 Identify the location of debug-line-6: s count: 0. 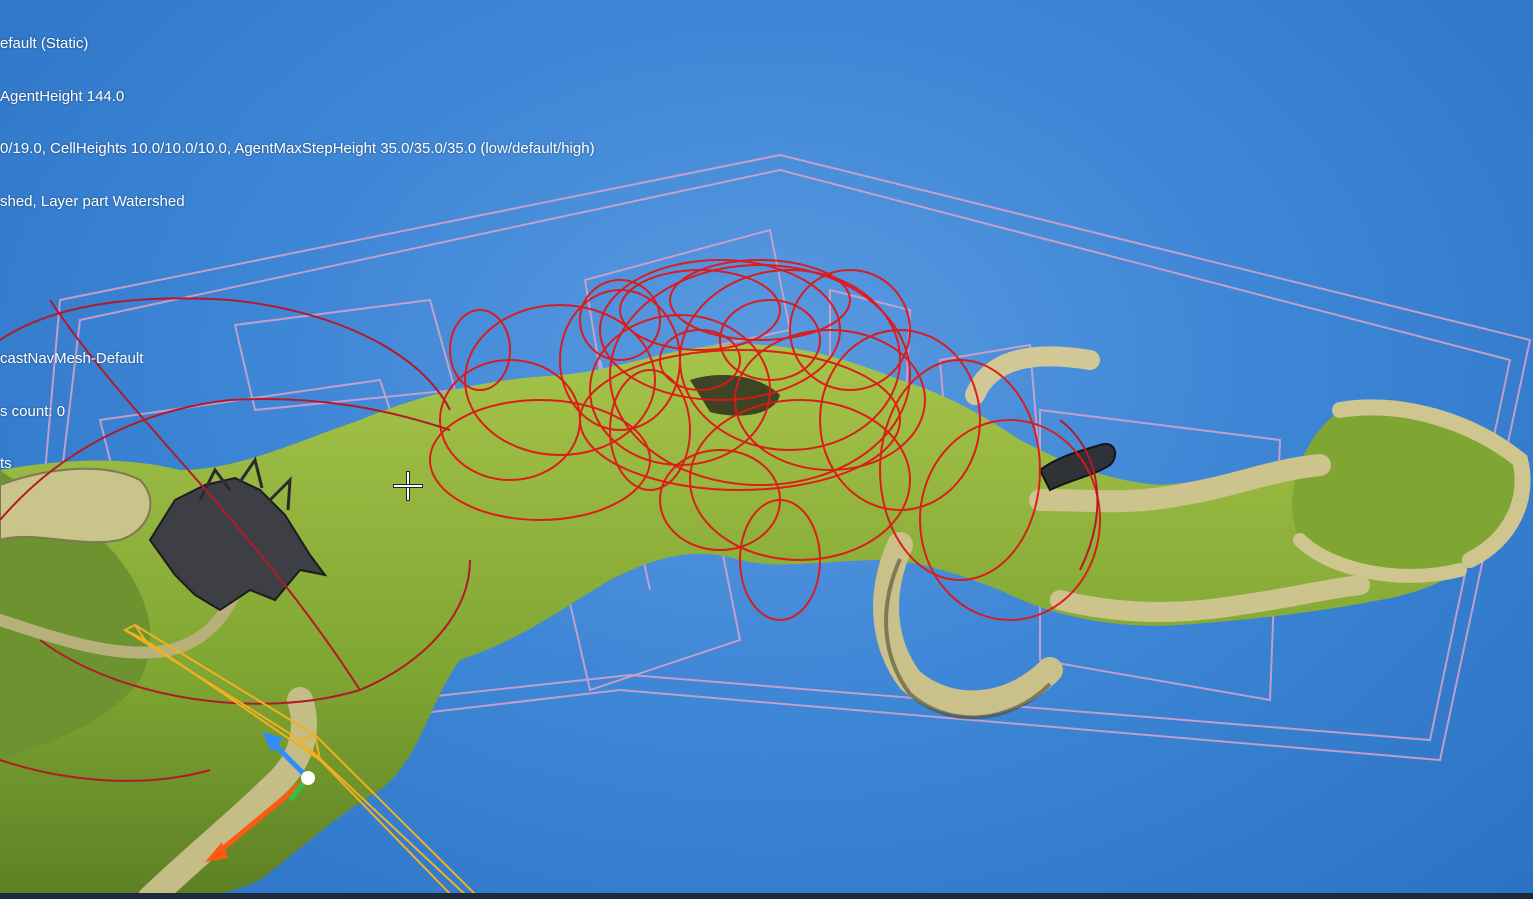
(33, 411).